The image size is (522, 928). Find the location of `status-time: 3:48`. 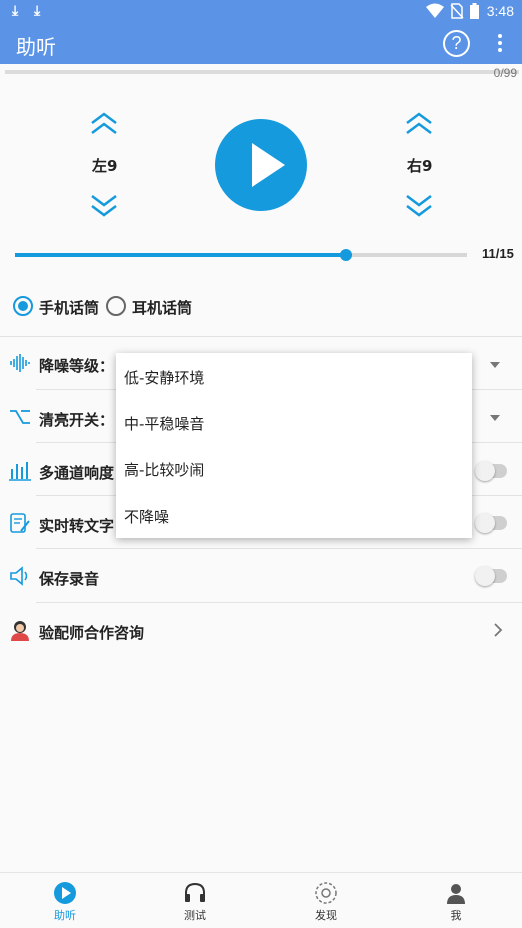

status-time: 3:48 is located at coordinates (500, 11).